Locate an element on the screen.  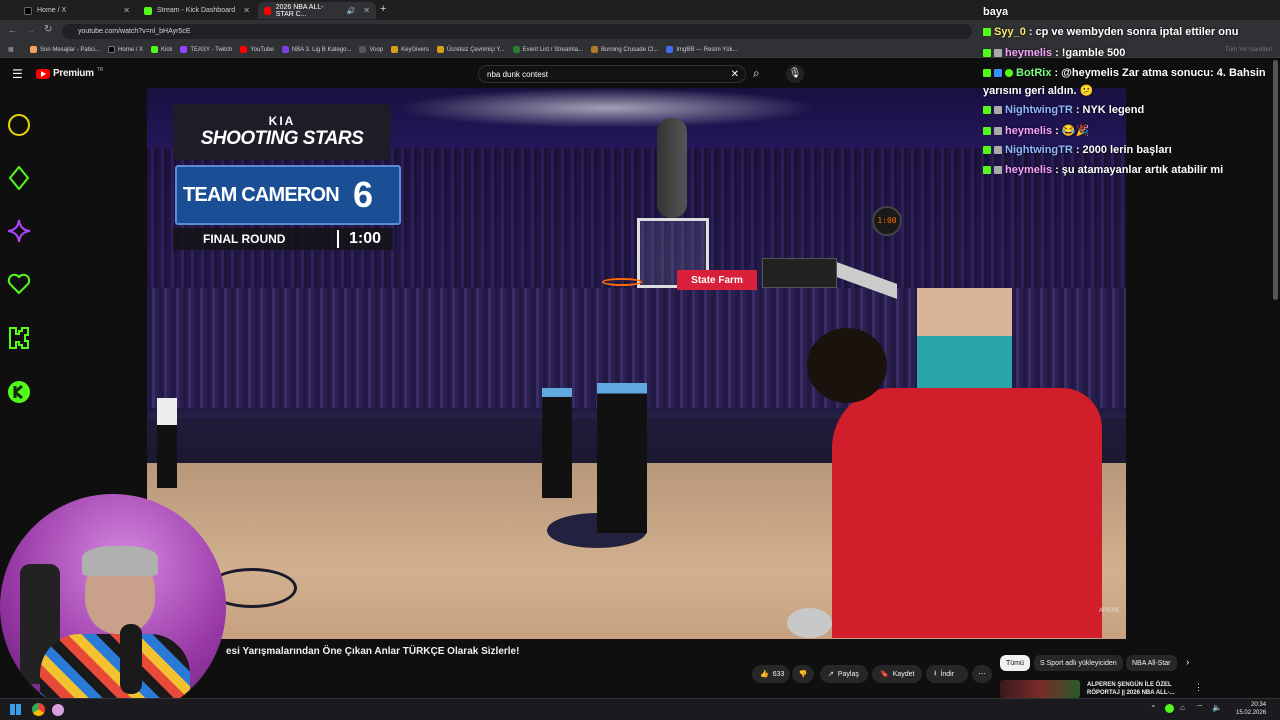
more-vertical-icon: ⋮ is located at coordinates (1198, 687).